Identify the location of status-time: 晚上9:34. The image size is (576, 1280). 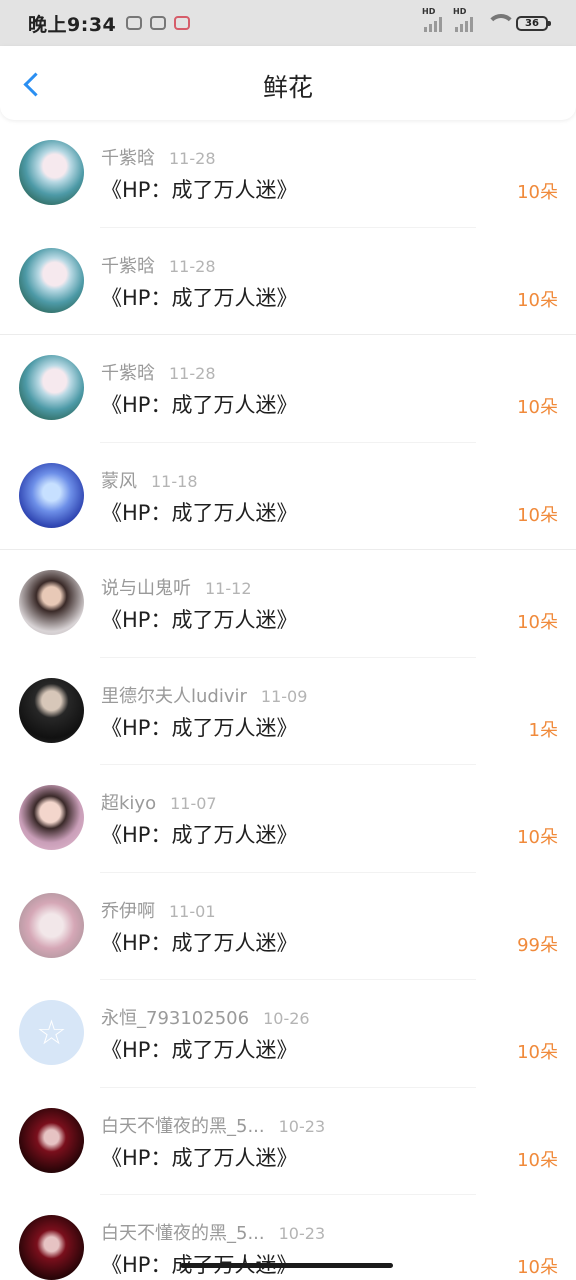
(72, 24).